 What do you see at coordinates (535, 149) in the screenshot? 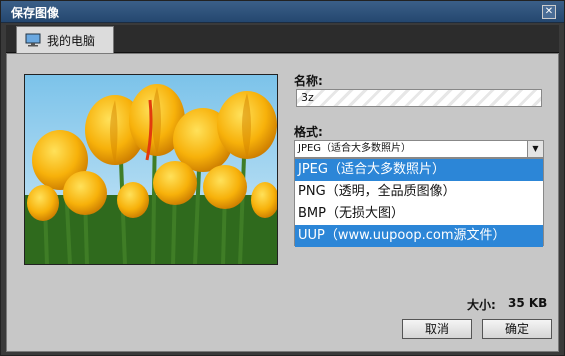
I see `chevron-down-icon: ▼` at bounding box center [535, 149].